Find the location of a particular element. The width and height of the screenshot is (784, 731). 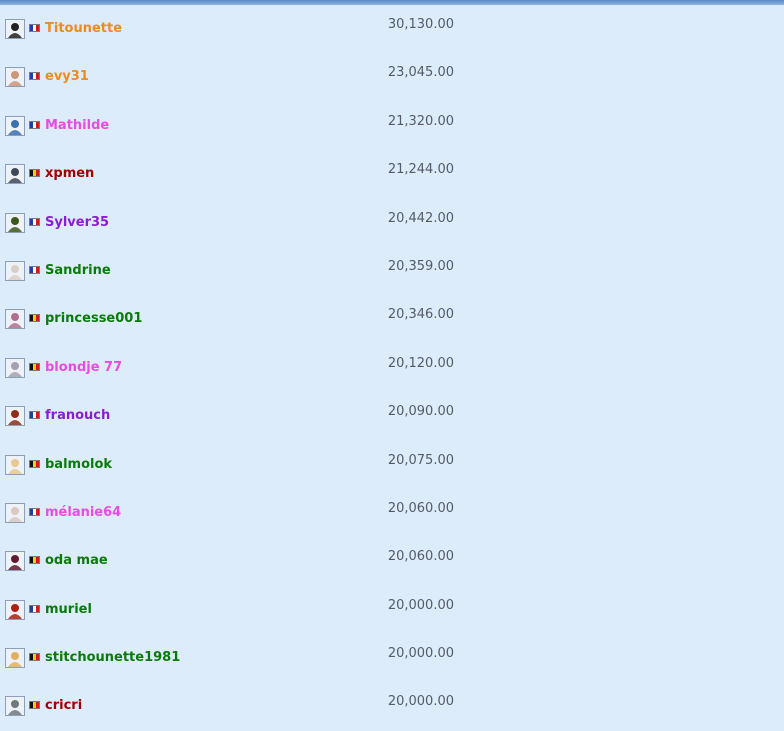

ranking-row: Mathilde 21,320.00 is located at coordinates (392, 126).